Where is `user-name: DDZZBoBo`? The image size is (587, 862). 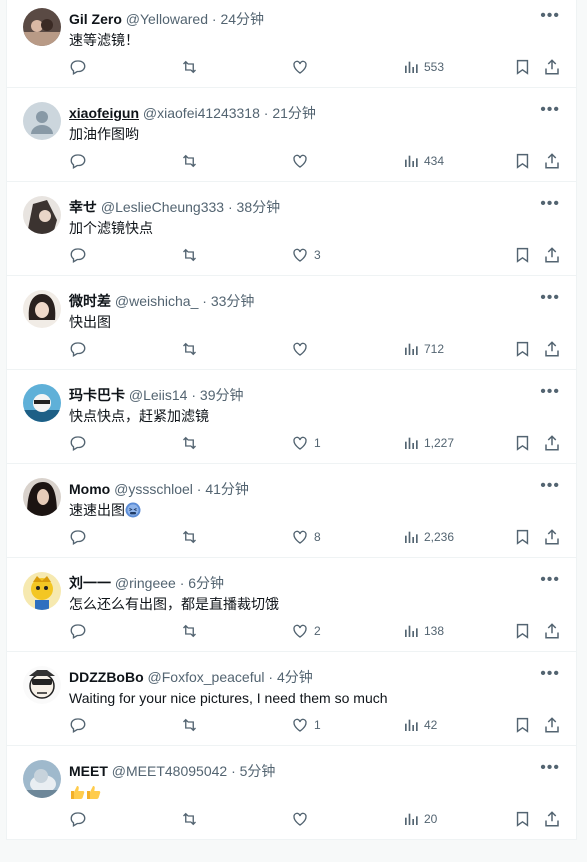
user-name: DDZZBoBo is located at coordinates (106, 677).